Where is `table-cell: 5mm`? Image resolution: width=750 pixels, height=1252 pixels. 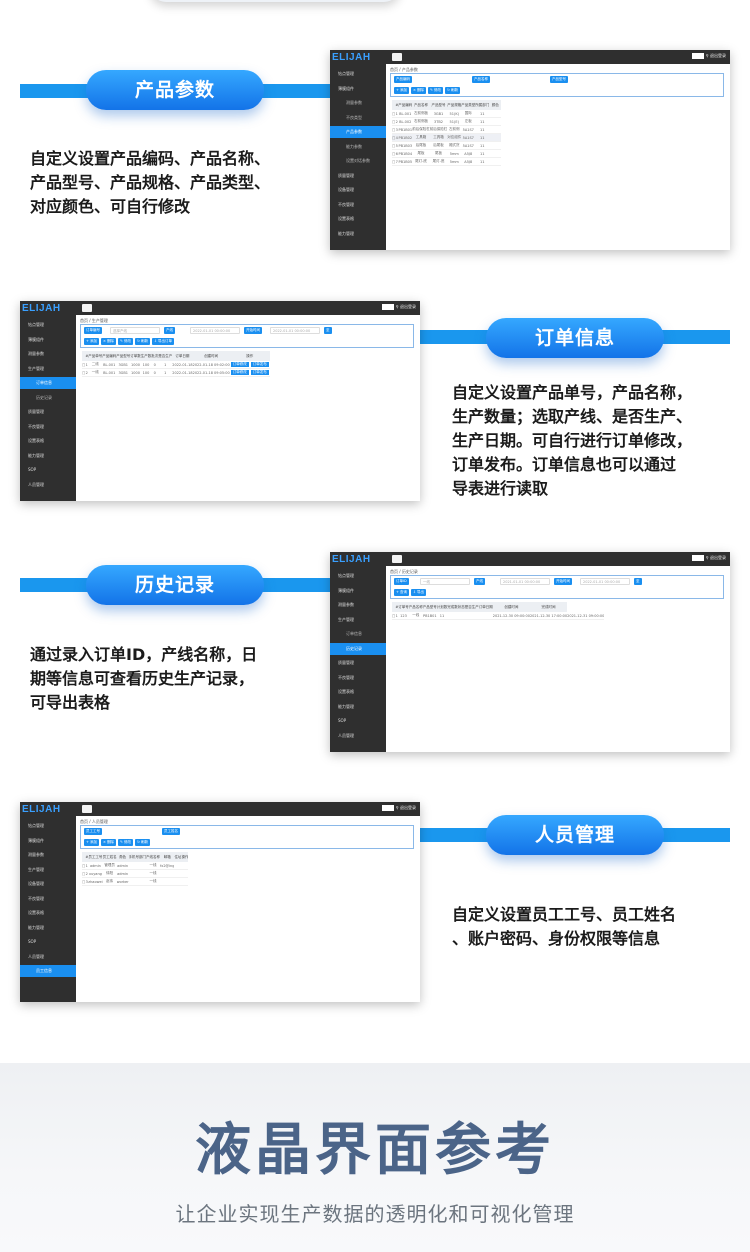 table-cell: 5mm is located at coordinates (454, 153).